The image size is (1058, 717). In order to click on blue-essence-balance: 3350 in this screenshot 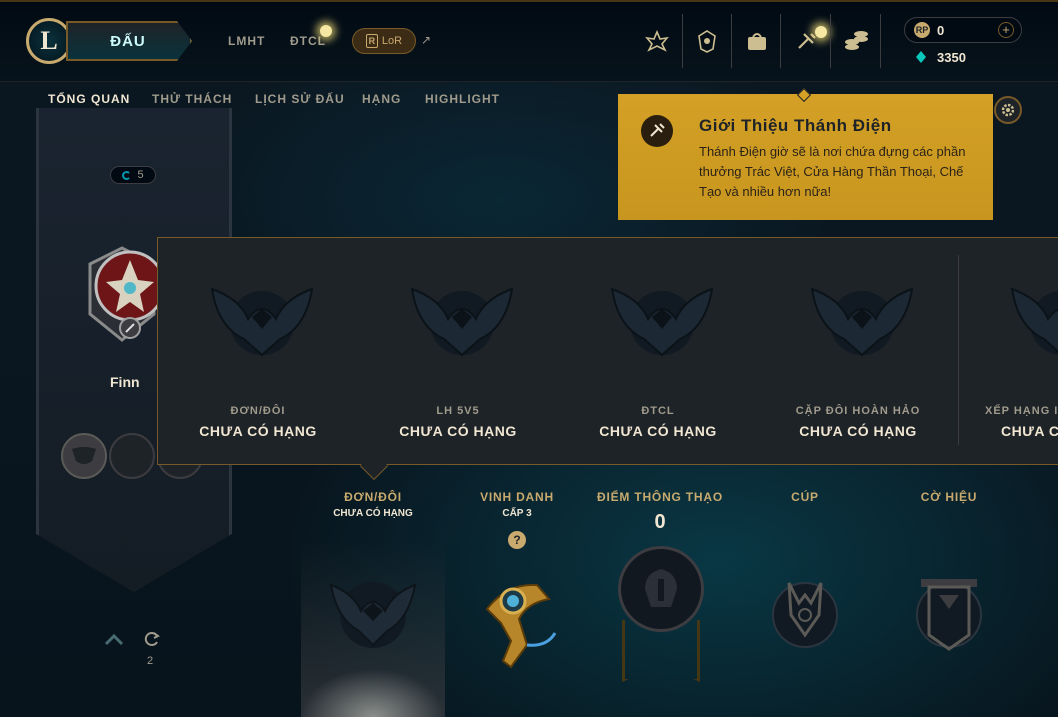, I will do `click(951, 57)`.